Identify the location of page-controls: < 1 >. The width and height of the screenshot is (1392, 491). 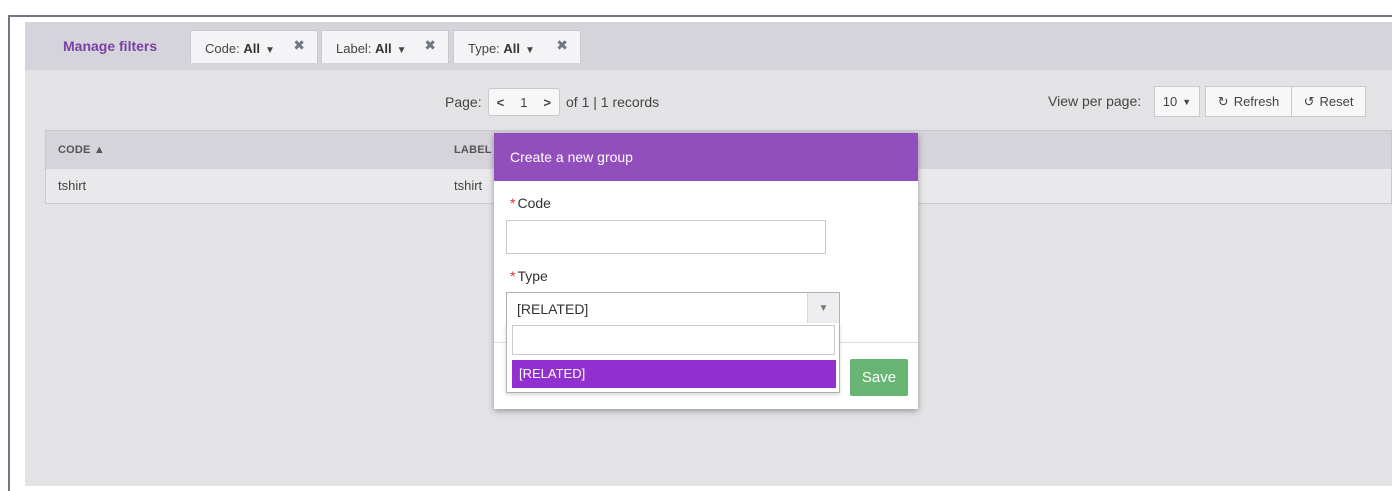
(524, 102).